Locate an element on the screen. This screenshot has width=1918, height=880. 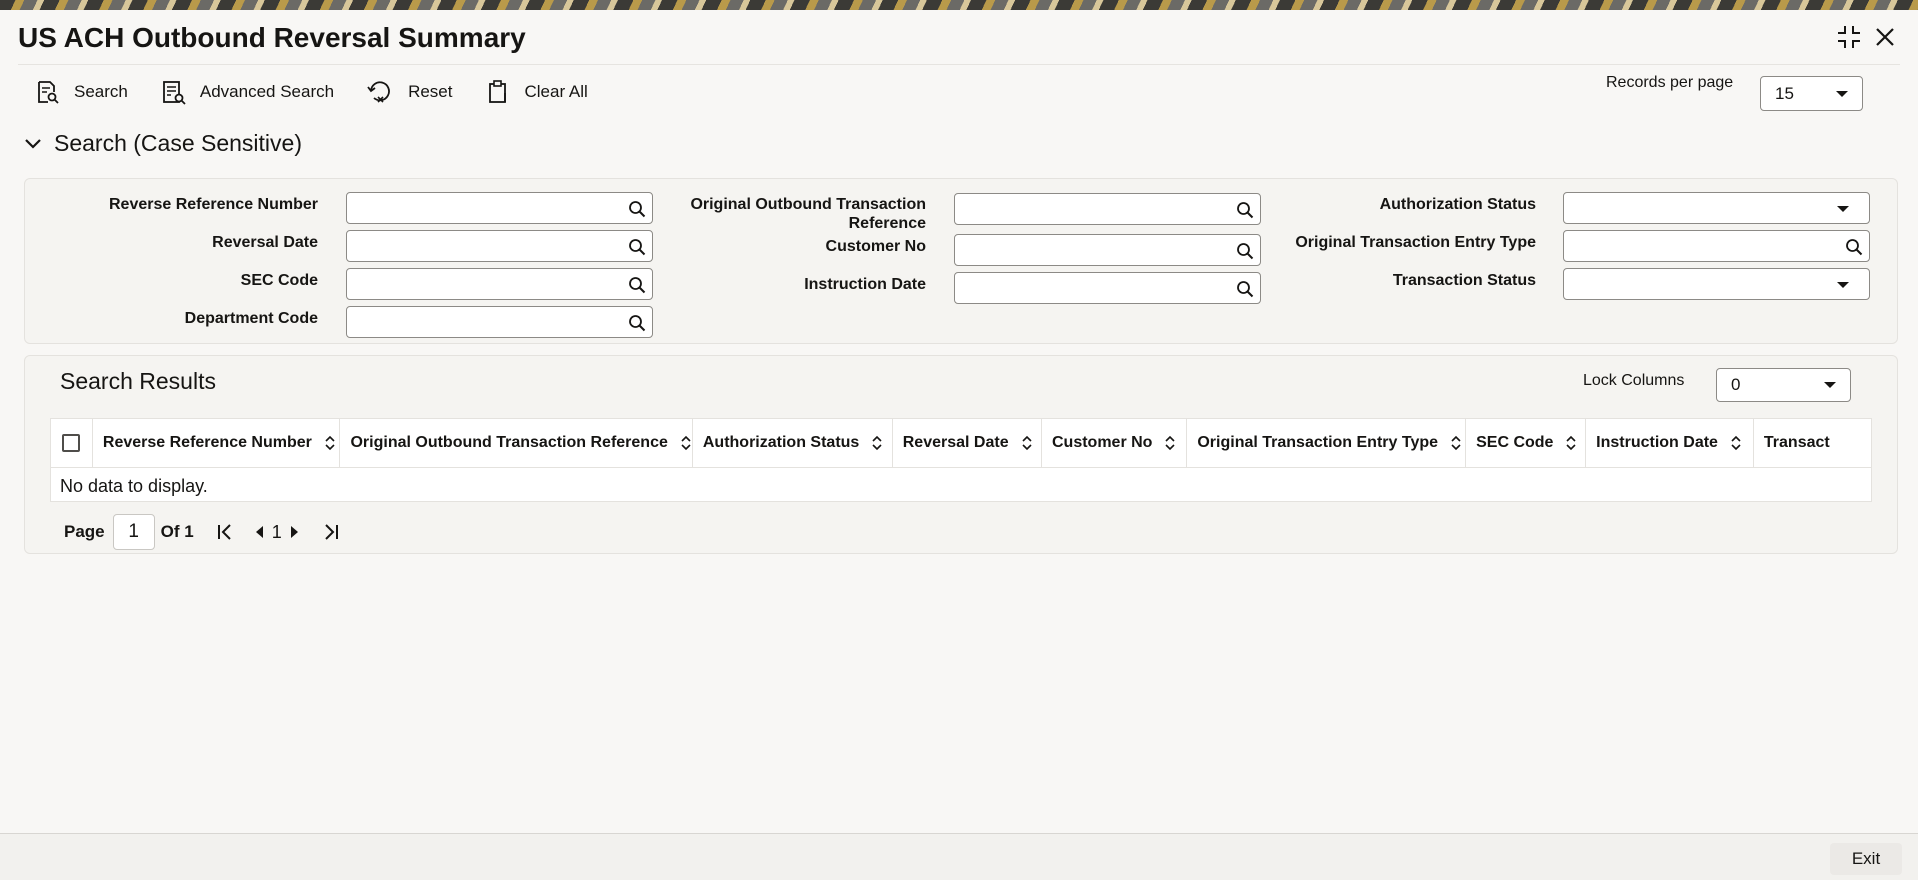
search-results-title: Search Results is located at coordinates (138, 381).